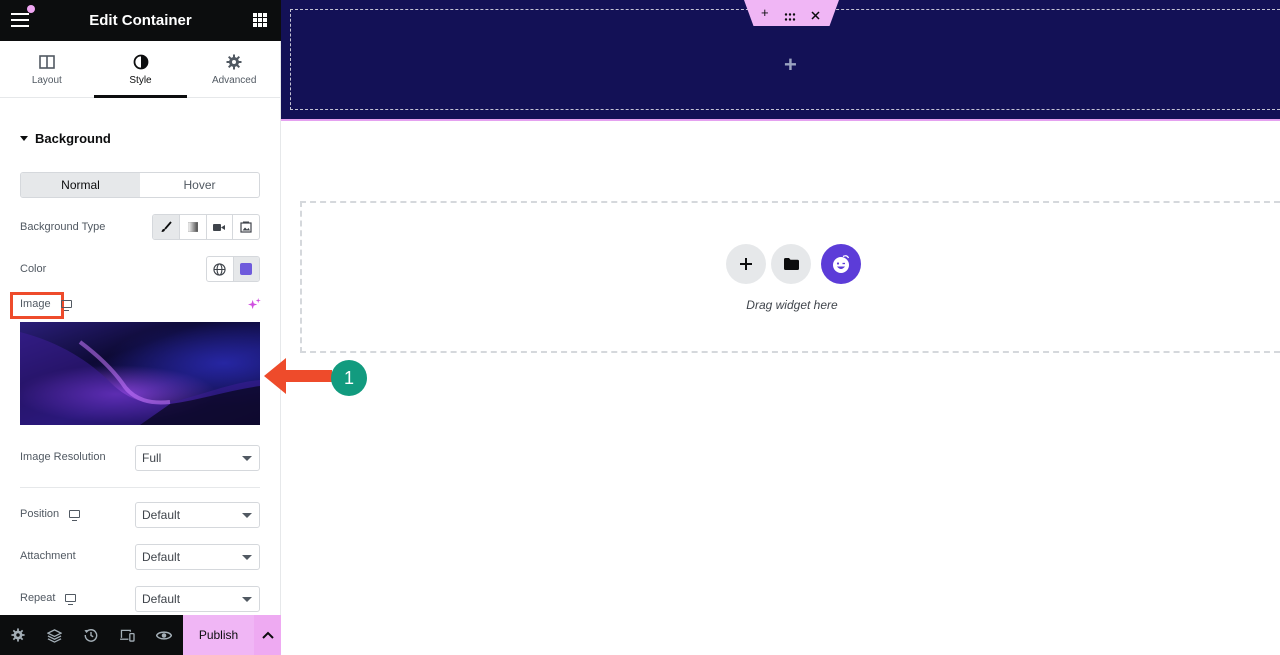  I want to click on responsive-mode-button, so click(128, 635).